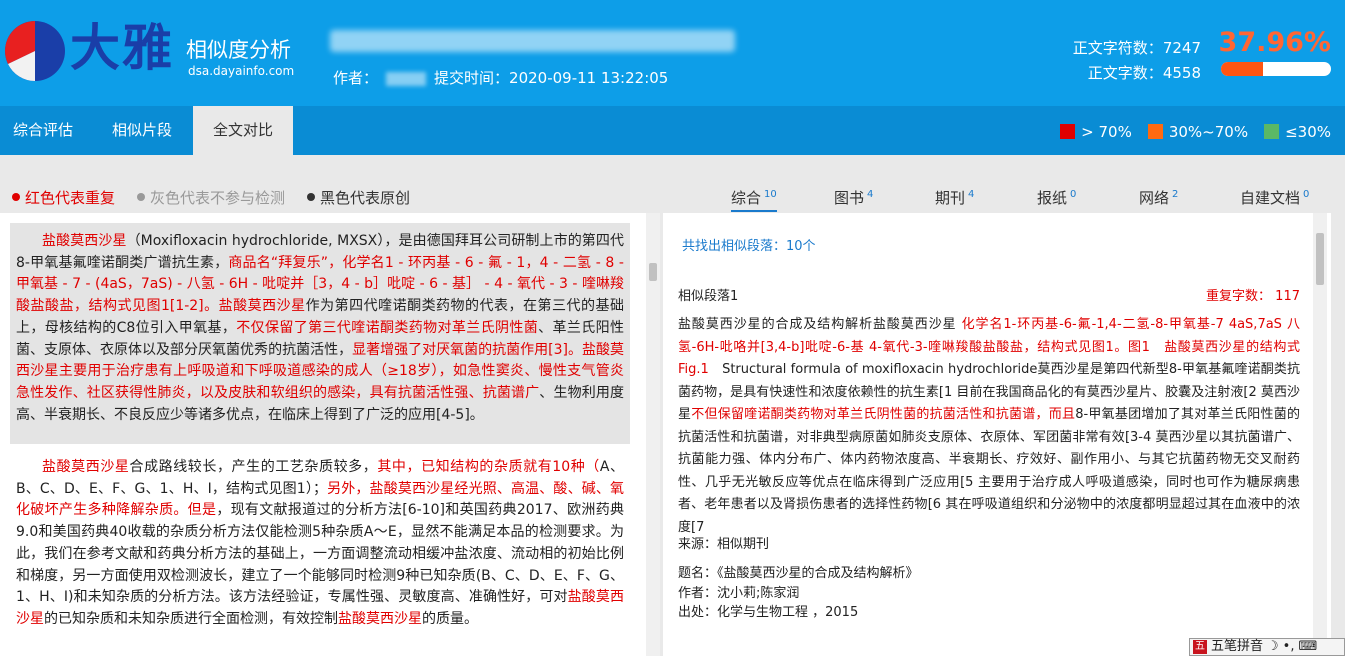  What do you see at coordinates (798, 574) in the screenshot?
I see `source-title: 题名：《盐酸莫西沙星的合成及结构解析》` at bounding box center [798, 574].